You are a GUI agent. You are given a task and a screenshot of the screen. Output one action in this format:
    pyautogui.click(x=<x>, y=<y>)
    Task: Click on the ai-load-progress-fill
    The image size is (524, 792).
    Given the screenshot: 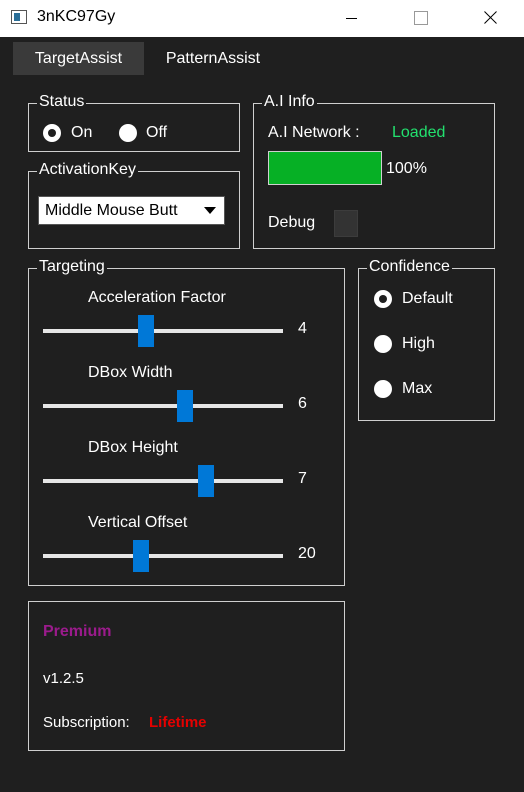 What is the action you would take?
    pyautogui.click(x=325, y=168)
    